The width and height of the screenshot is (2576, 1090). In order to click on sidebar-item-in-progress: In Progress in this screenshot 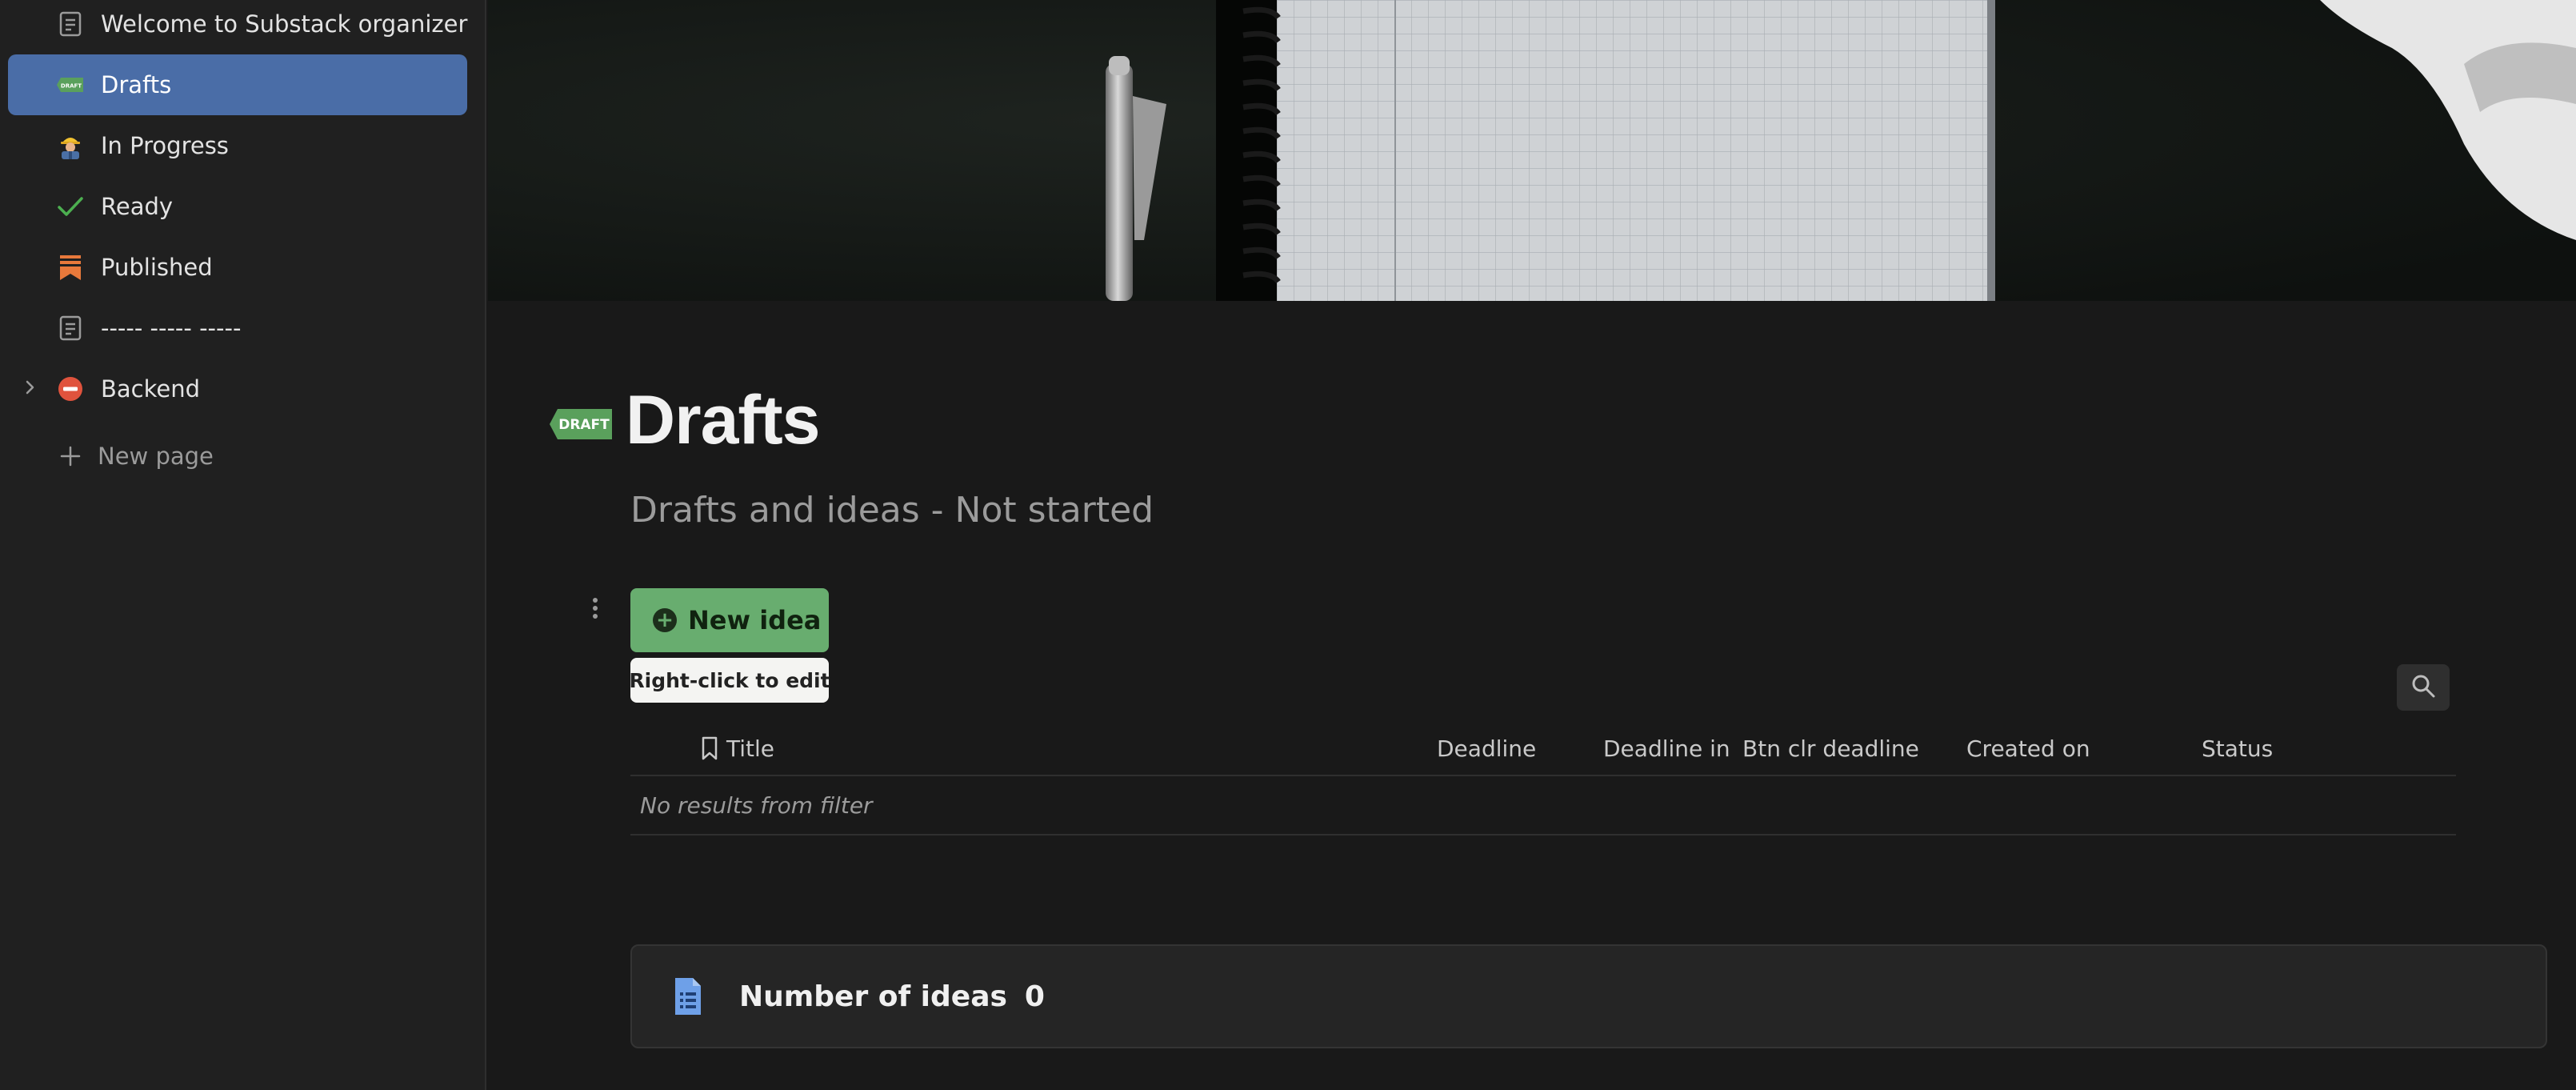, I will do `click(237, 145)`.